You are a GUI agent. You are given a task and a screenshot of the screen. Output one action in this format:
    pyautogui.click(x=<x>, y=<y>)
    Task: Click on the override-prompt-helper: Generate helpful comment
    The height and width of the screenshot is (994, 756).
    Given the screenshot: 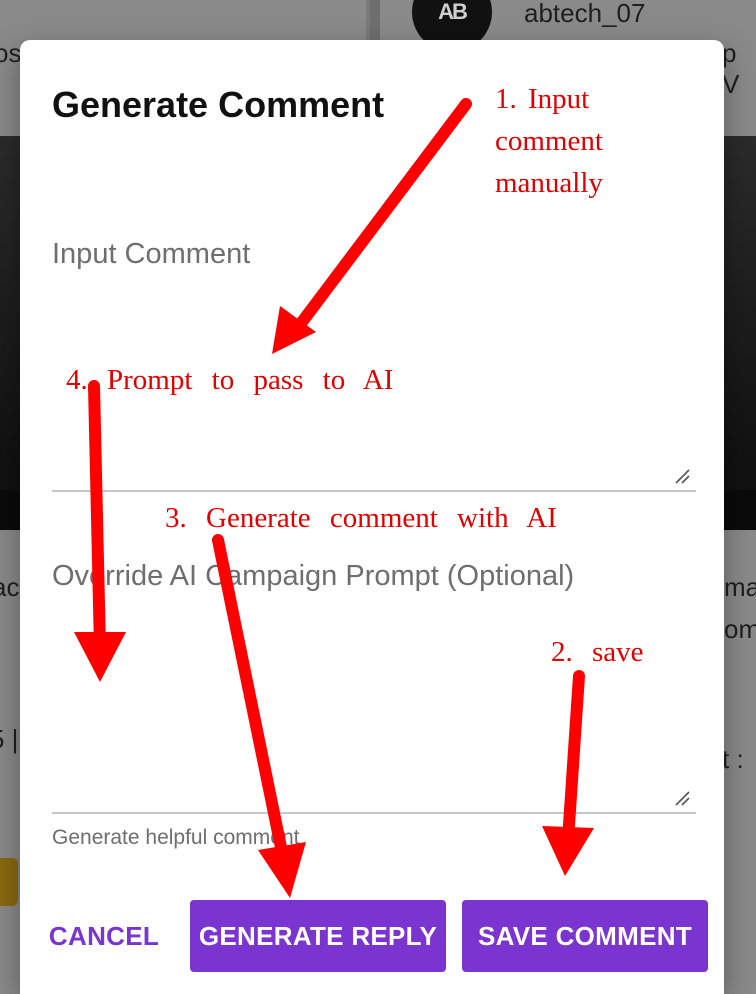 What is the action you would take?
    pyautogui.click(x=176, y=837)
    